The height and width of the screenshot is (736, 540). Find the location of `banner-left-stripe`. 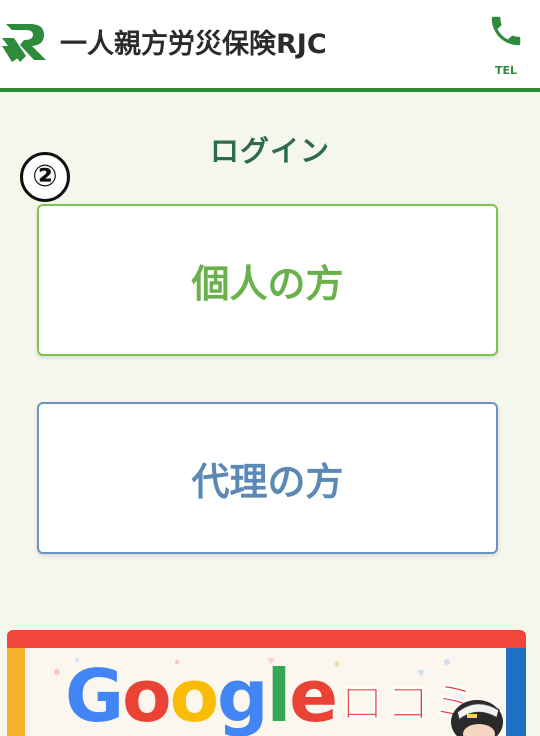

banner-left-stripe is located at coordinates (16, 692).